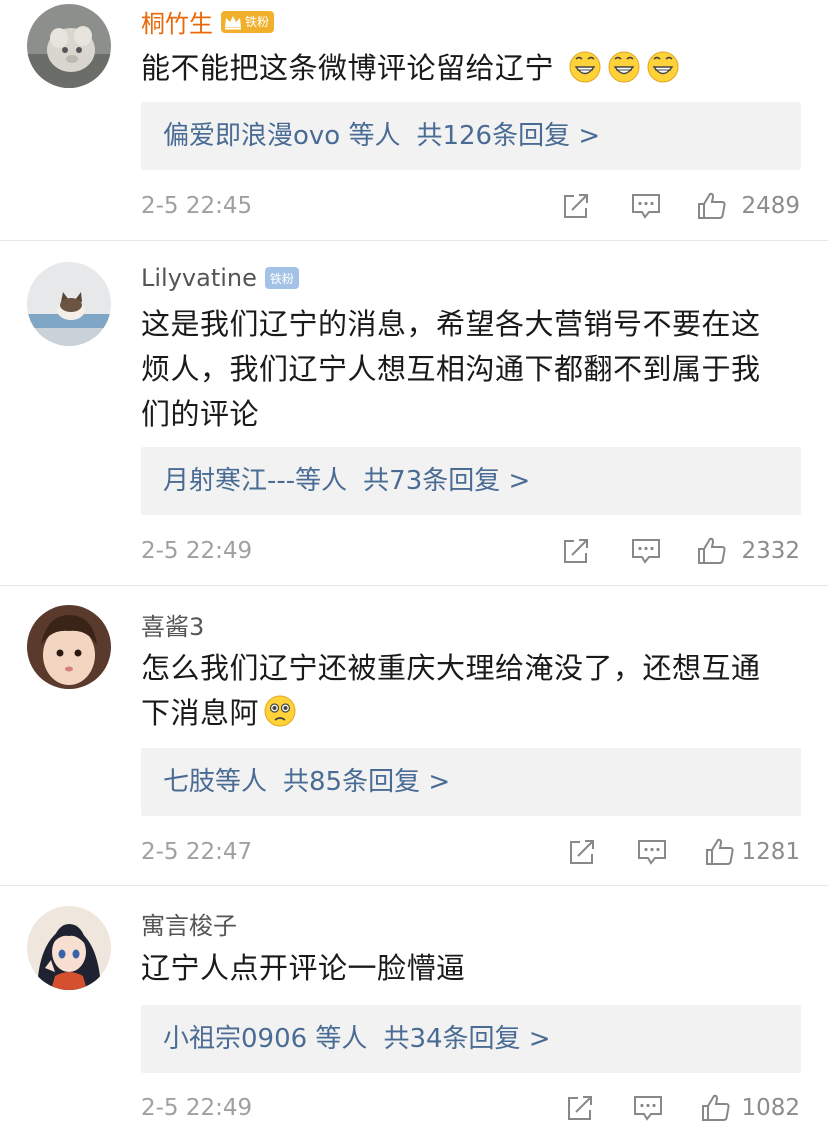  Describe the element at coordinates (770, 852) in the screenshot. I see `like-count: 1281` at that location.